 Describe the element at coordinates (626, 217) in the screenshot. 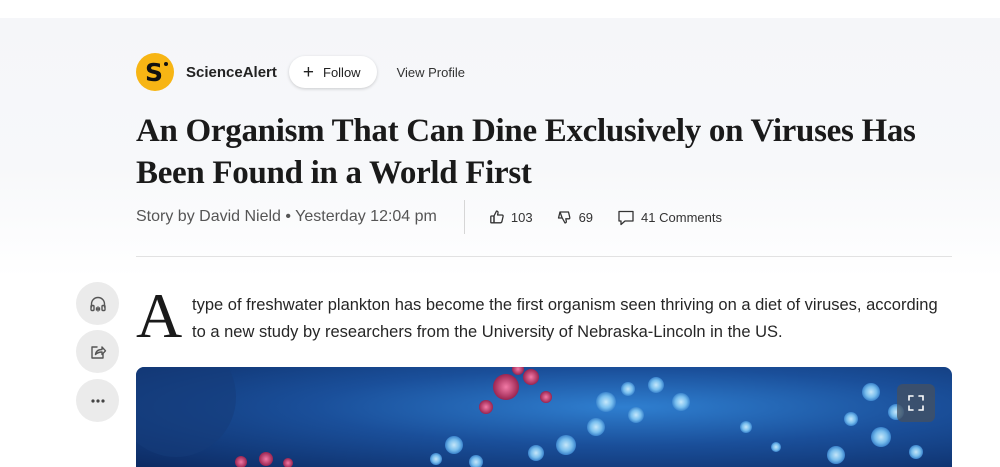

I see `comment-icon` at that location.